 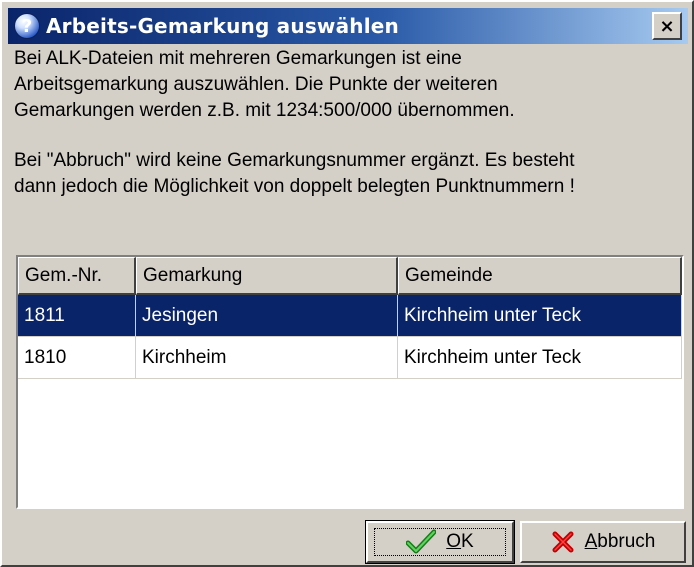 I want to click on column-header-gemeinde: Gemeinde, so click(x=540, y=276).